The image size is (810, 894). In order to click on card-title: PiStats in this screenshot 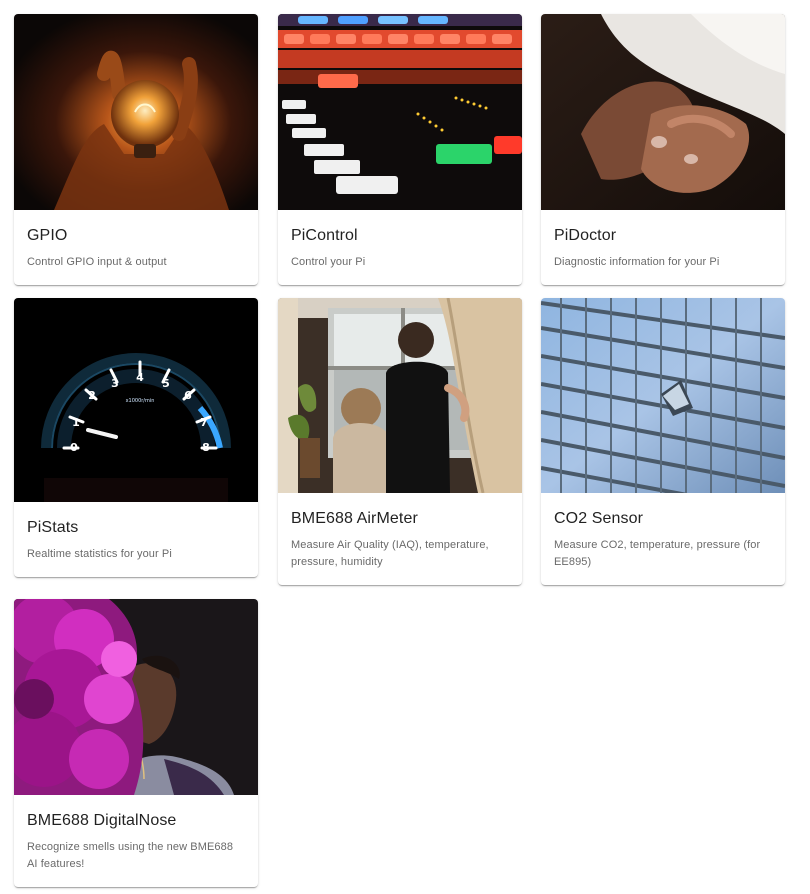, I will do `click(53, 527)`.